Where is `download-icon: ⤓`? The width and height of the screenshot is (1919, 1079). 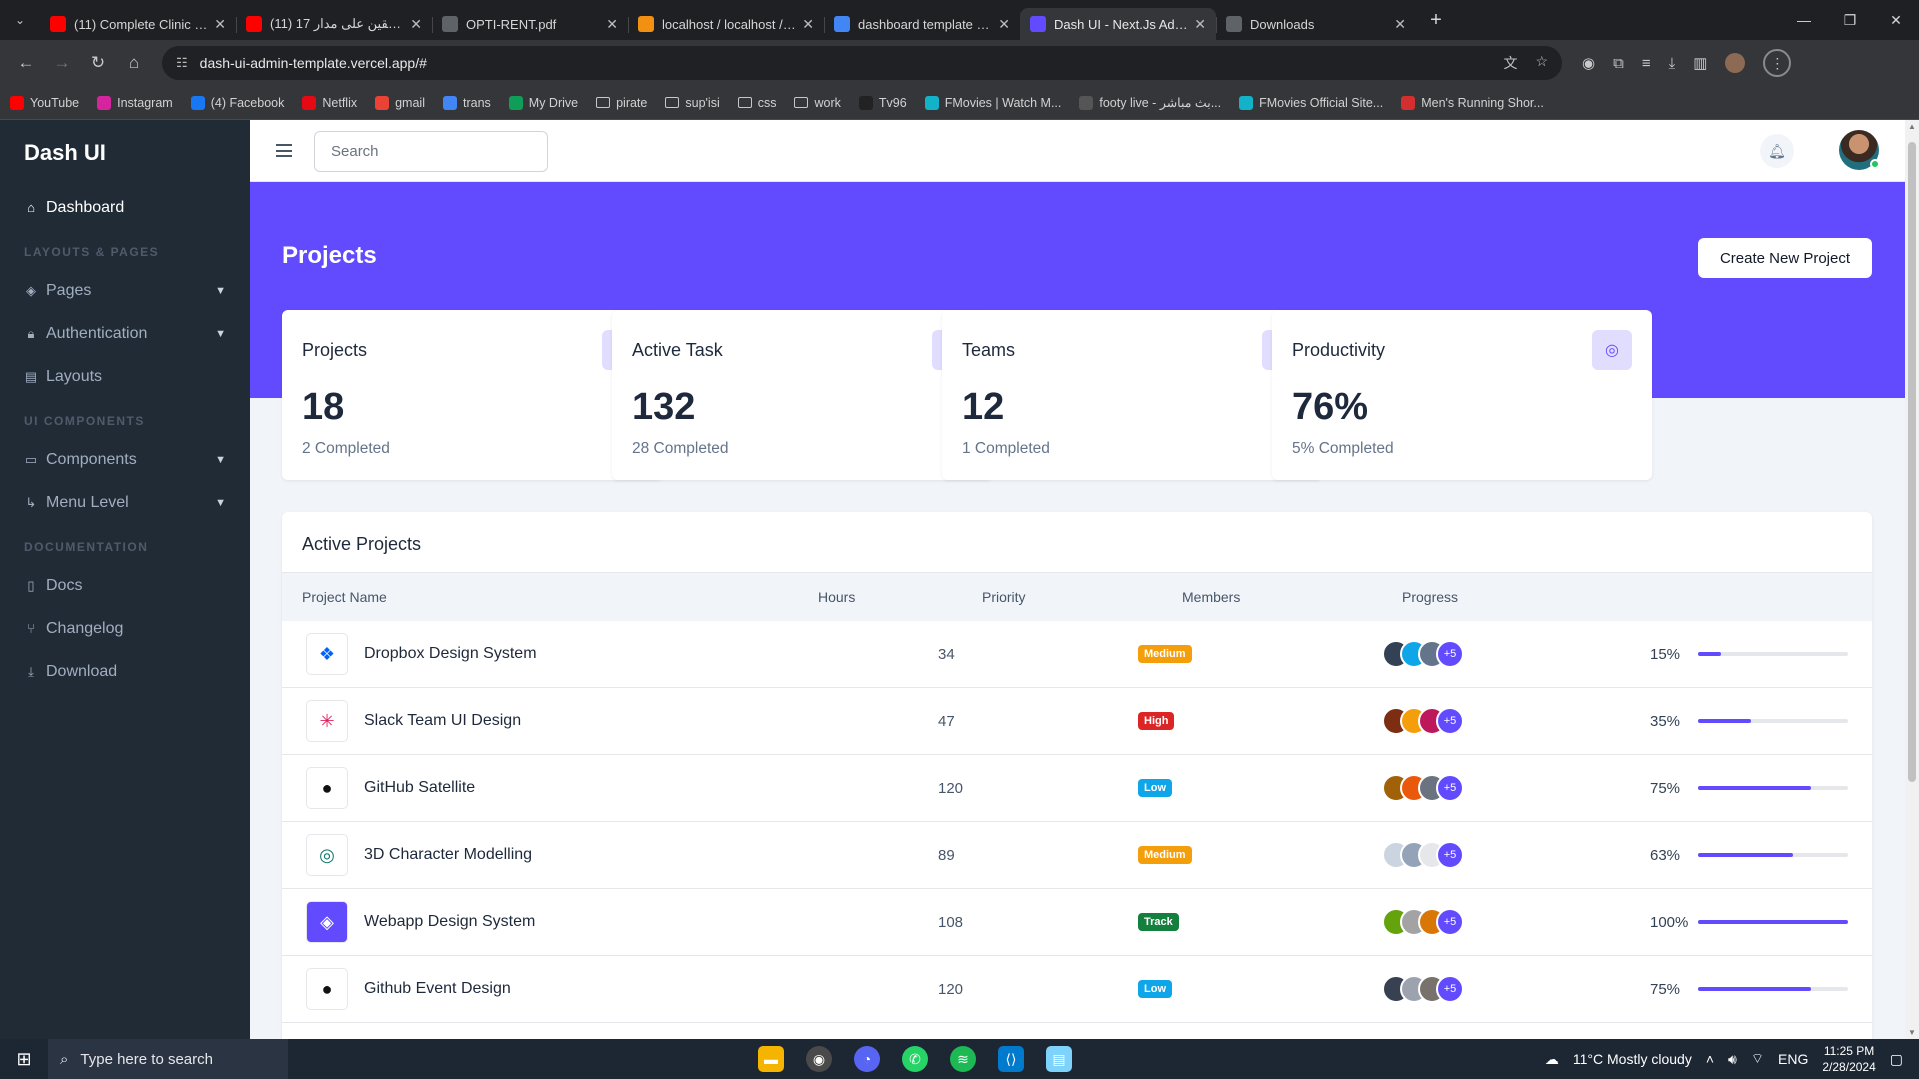 download-icon: ⤓ is located at coordinates (1672, 63).